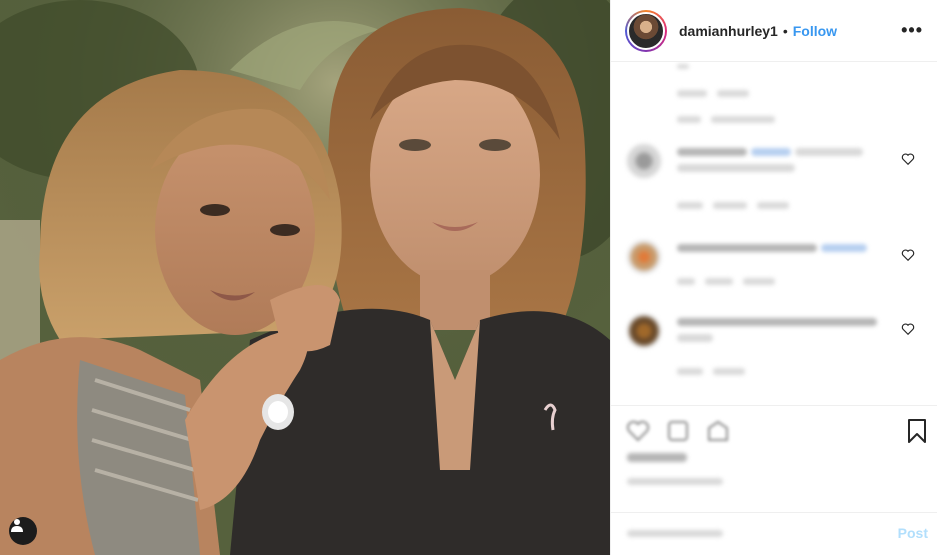  What do you see at coordinates (728, 31) in the screenshot?
I see `username-link: damianhurley1` at bounding box center [728, 31].